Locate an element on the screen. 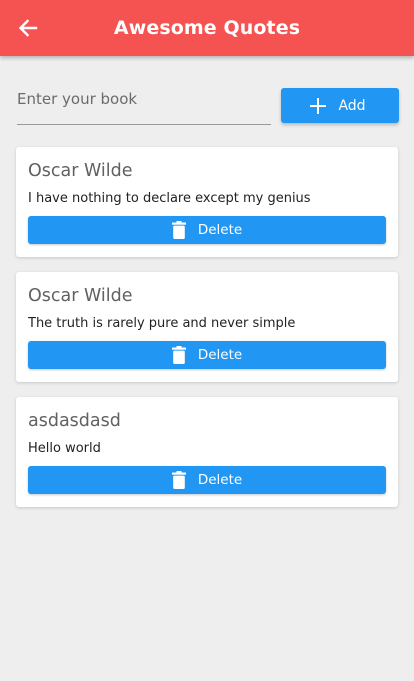 The image size is (414, 681). add-button-label: Add is located at coordinates (352, 105).